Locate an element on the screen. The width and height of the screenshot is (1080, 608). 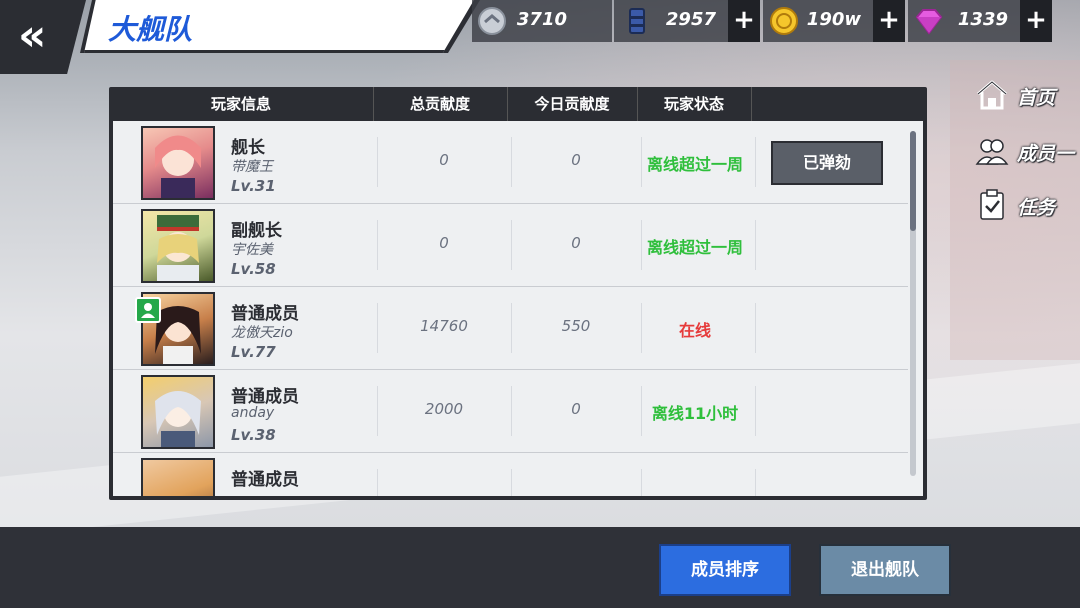
page-title: 大舰队 is located at coordinates (150, 29).